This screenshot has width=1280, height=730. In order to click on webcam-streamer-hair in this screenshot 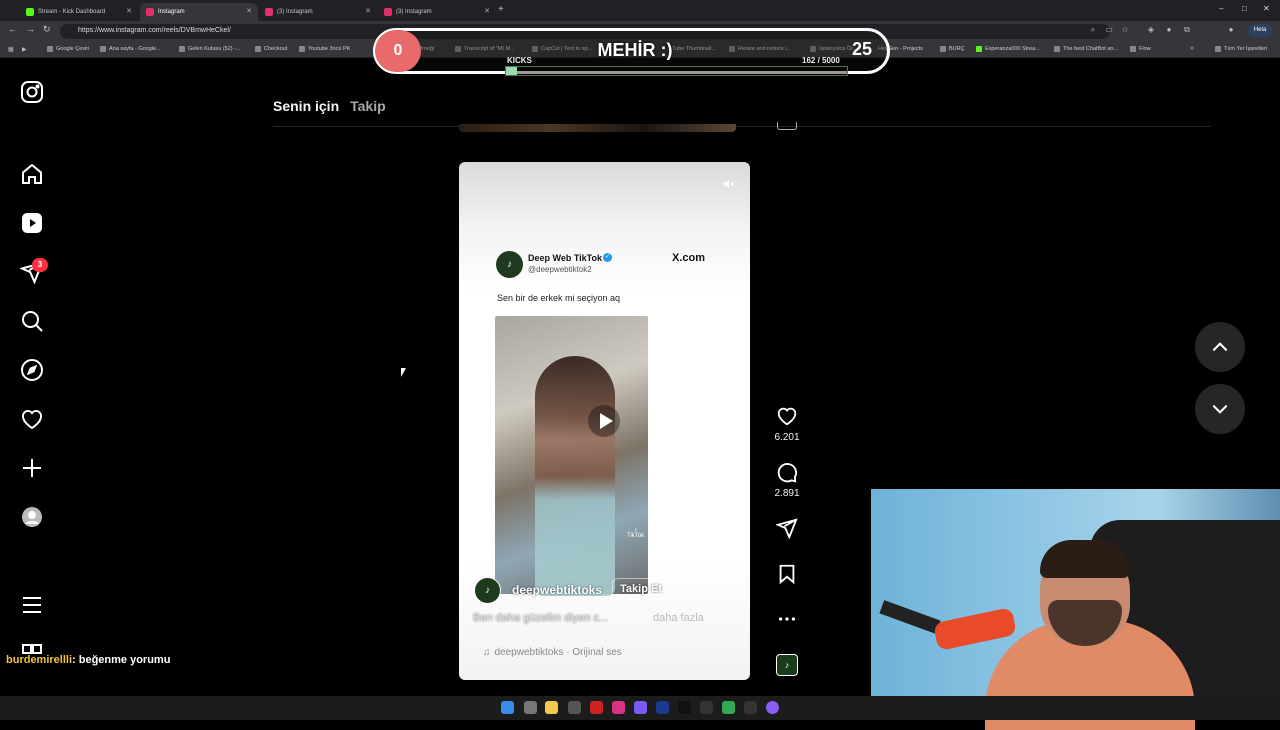, I will do `click(1085, 559)`.